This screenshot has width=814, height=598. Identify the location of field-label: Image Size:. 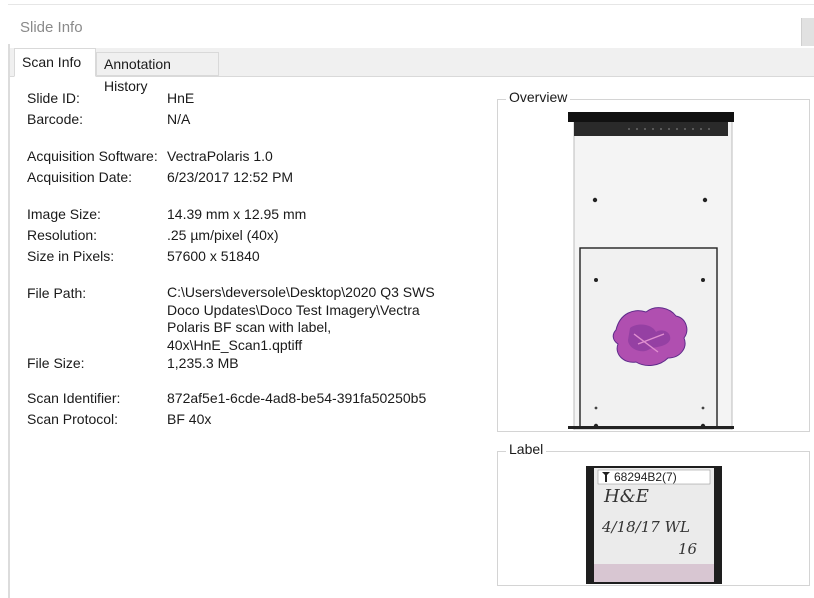
(64, 214).